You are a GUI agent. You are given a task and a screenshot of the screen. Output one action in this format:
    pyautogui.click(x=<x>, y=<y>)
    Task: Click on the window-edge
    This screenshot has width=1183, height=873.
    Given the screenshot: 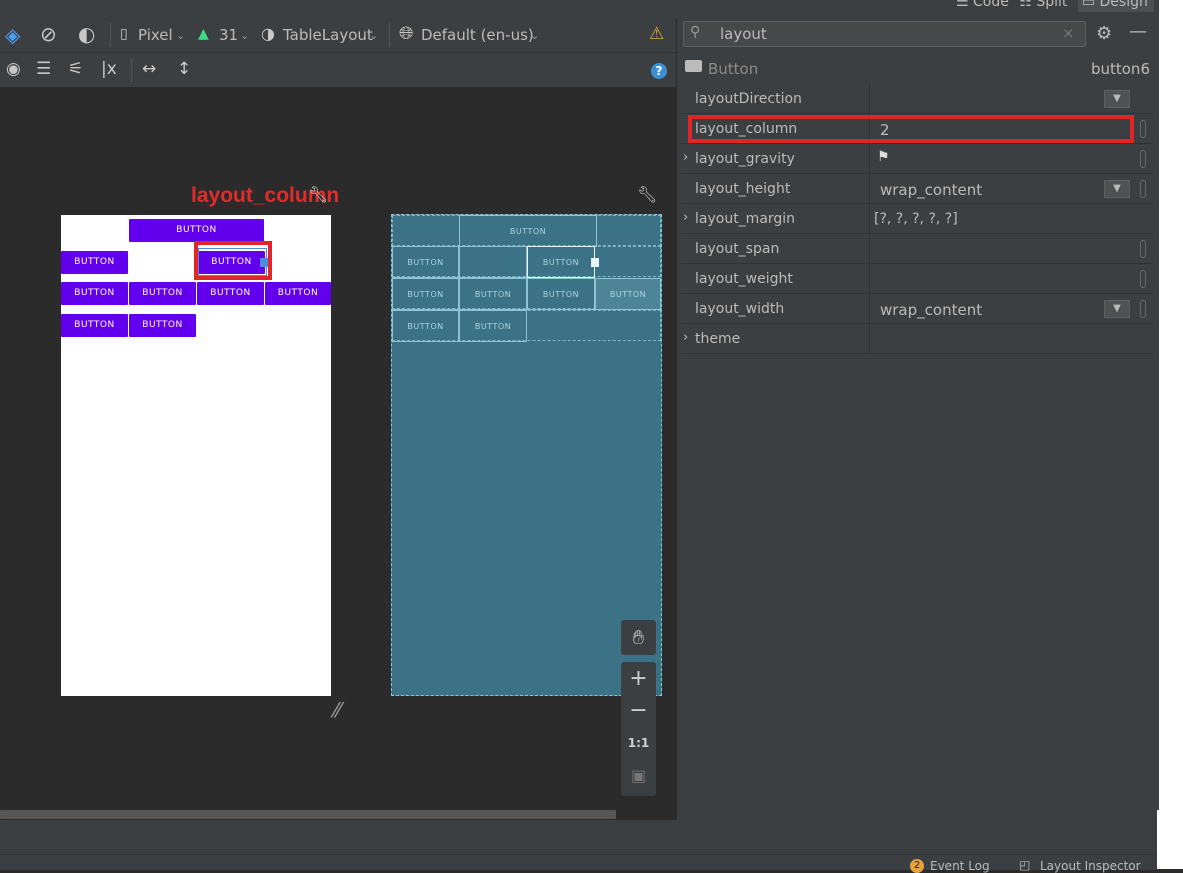 What is the action you would take?
    pyautogui.click(x=1170, y=434)
    